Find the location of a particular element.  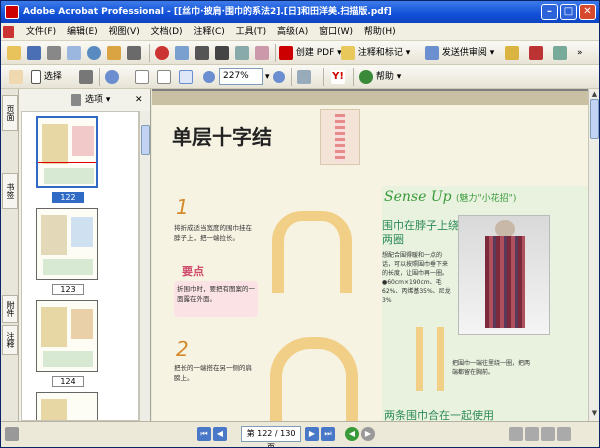

continuous-icon is located at coordinates (532, 434).